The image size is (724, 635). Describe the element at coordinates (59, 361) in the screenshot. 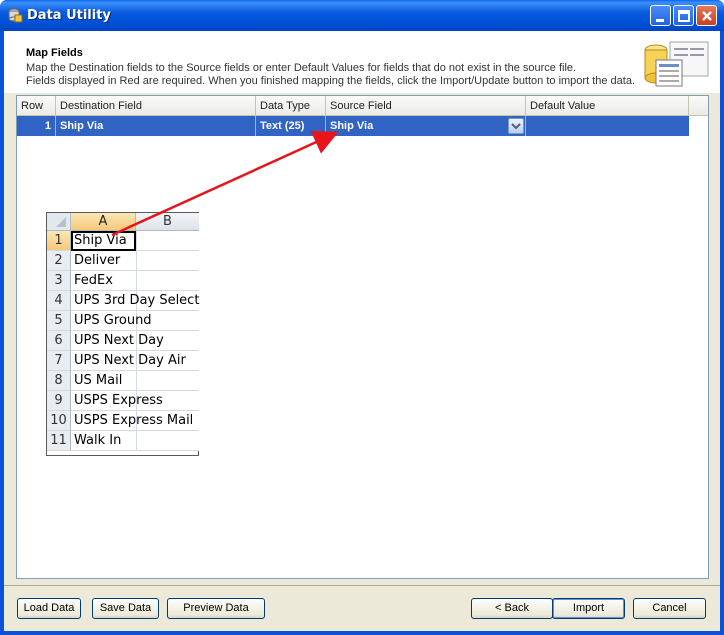

I see `sheet-row-number: 7` at that location.